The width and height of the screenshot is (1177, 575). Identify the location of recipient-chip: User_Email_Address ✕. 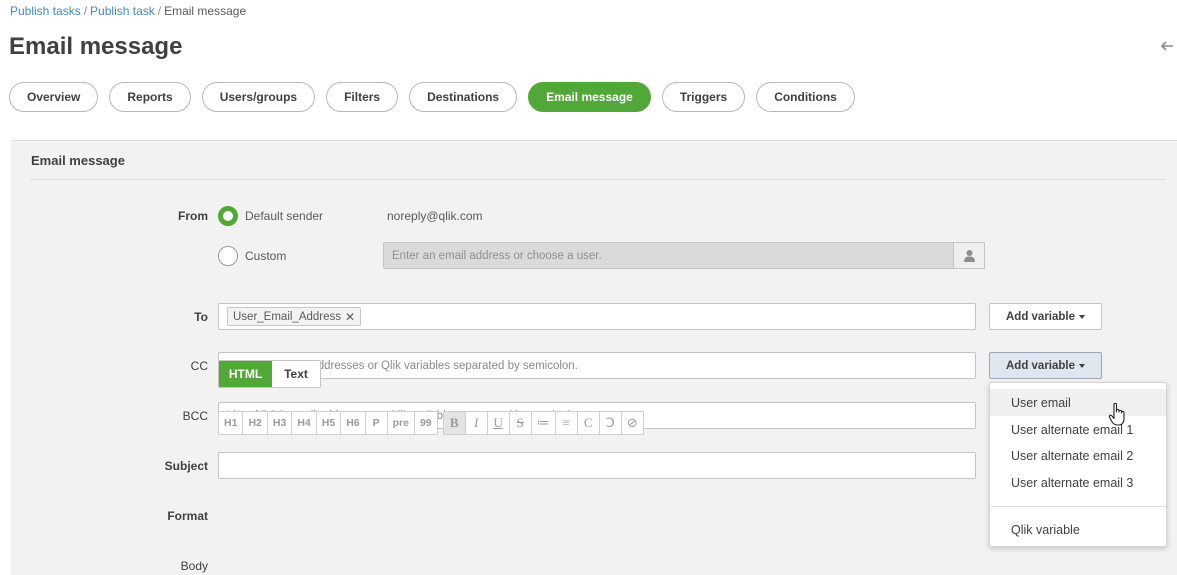
(294, 316).